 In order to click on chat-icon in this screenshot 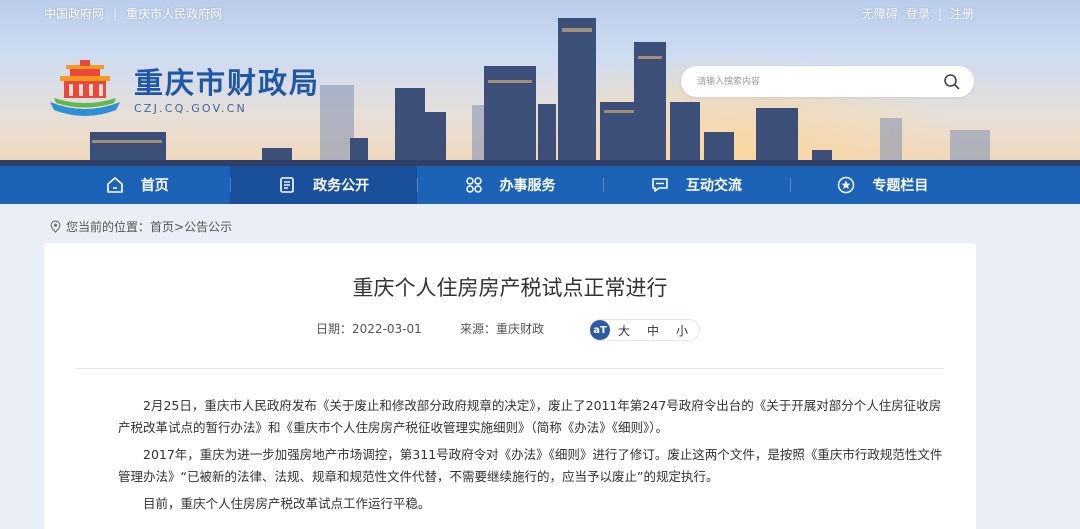, I will do `click(660, 185)`.